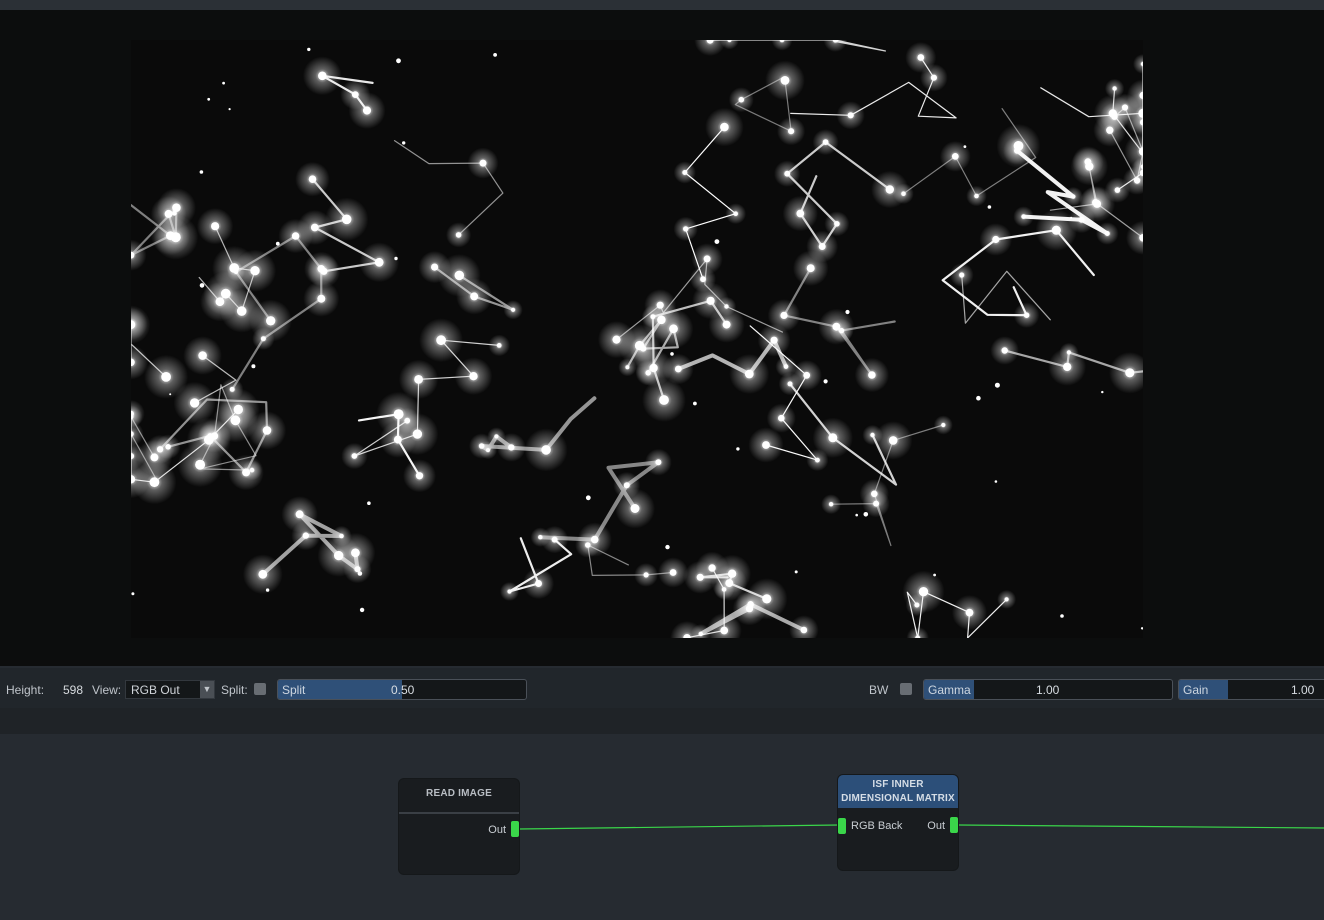  I want to click on node-read-image: READ IMAGE Out, so click(459, 826).